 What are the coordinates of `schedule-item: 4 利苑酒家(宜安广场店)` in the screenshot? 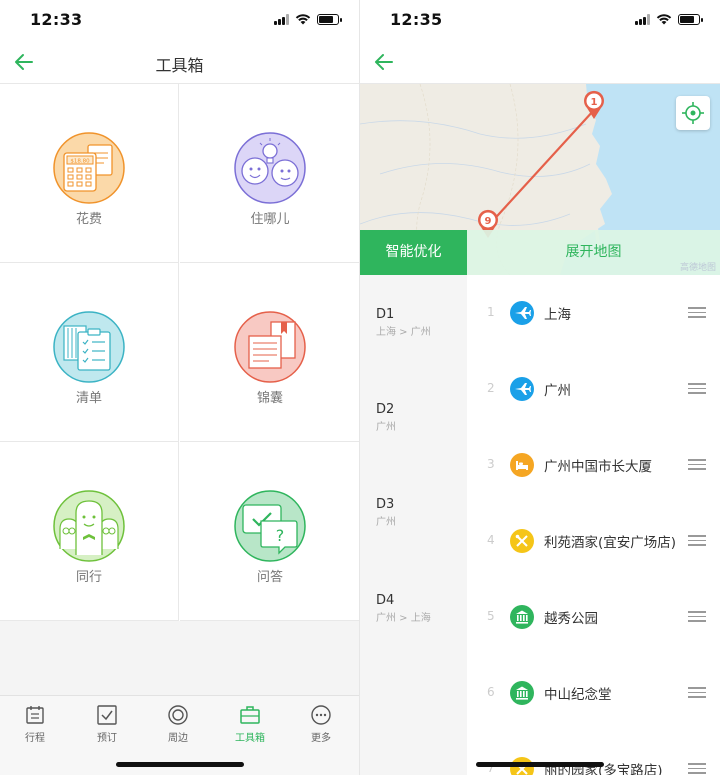 It's located at (593, 541).